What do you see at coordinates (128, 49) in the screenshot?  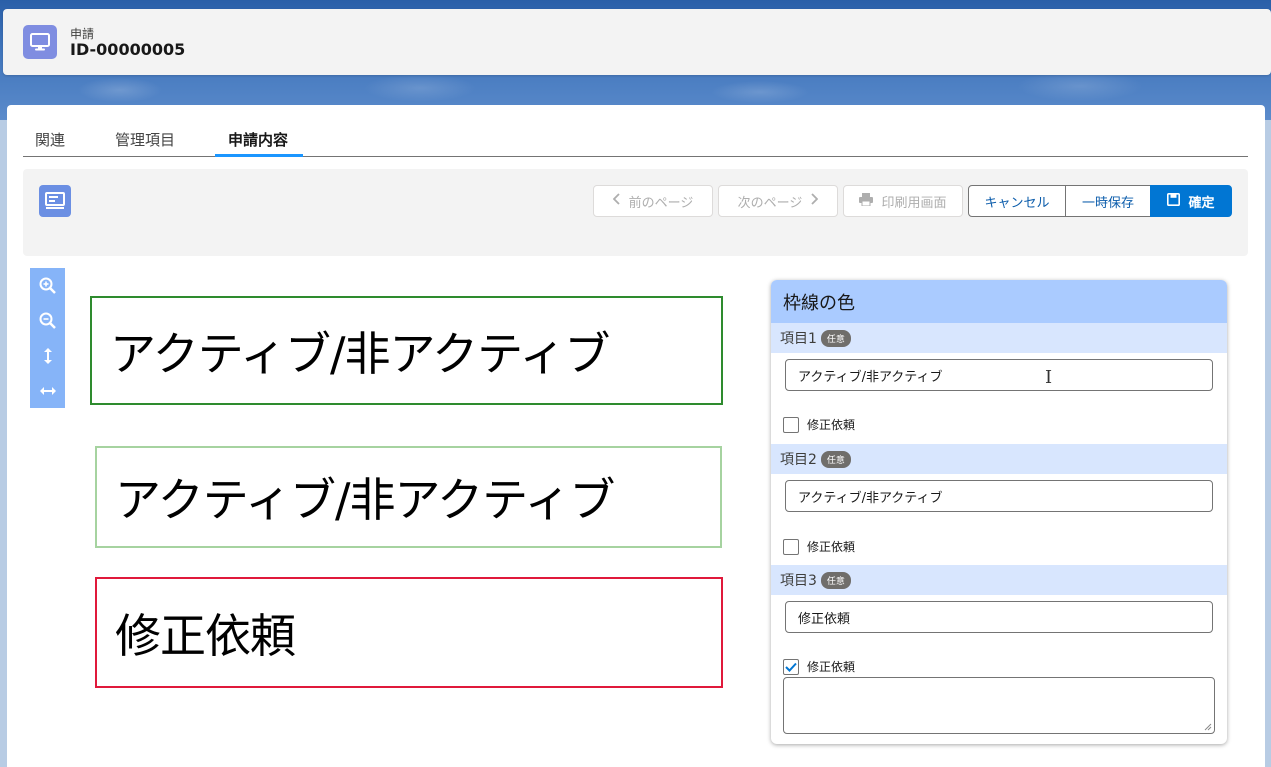 I see `record-title: ID-00000005` at bounding box center [128, 49].